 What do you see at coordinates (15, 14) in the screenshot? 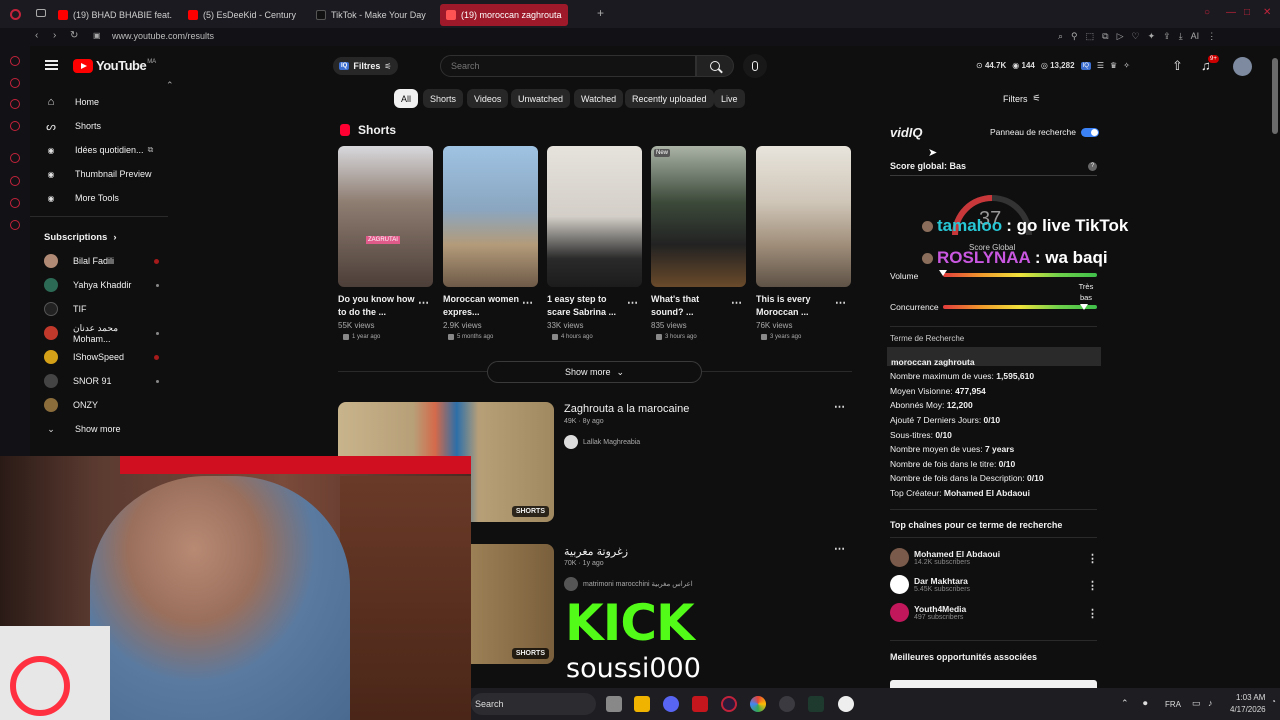
I see `opera-logo-icon` at bounding box center [15, 14].